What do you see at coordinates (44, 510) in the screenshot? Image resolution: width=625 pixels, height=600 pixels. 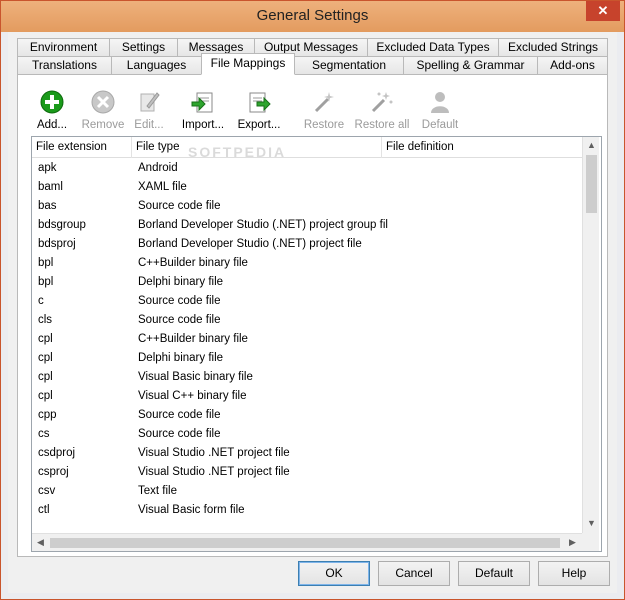 I see `cell-file-extension: ctl` at bounding box center [44, 510].